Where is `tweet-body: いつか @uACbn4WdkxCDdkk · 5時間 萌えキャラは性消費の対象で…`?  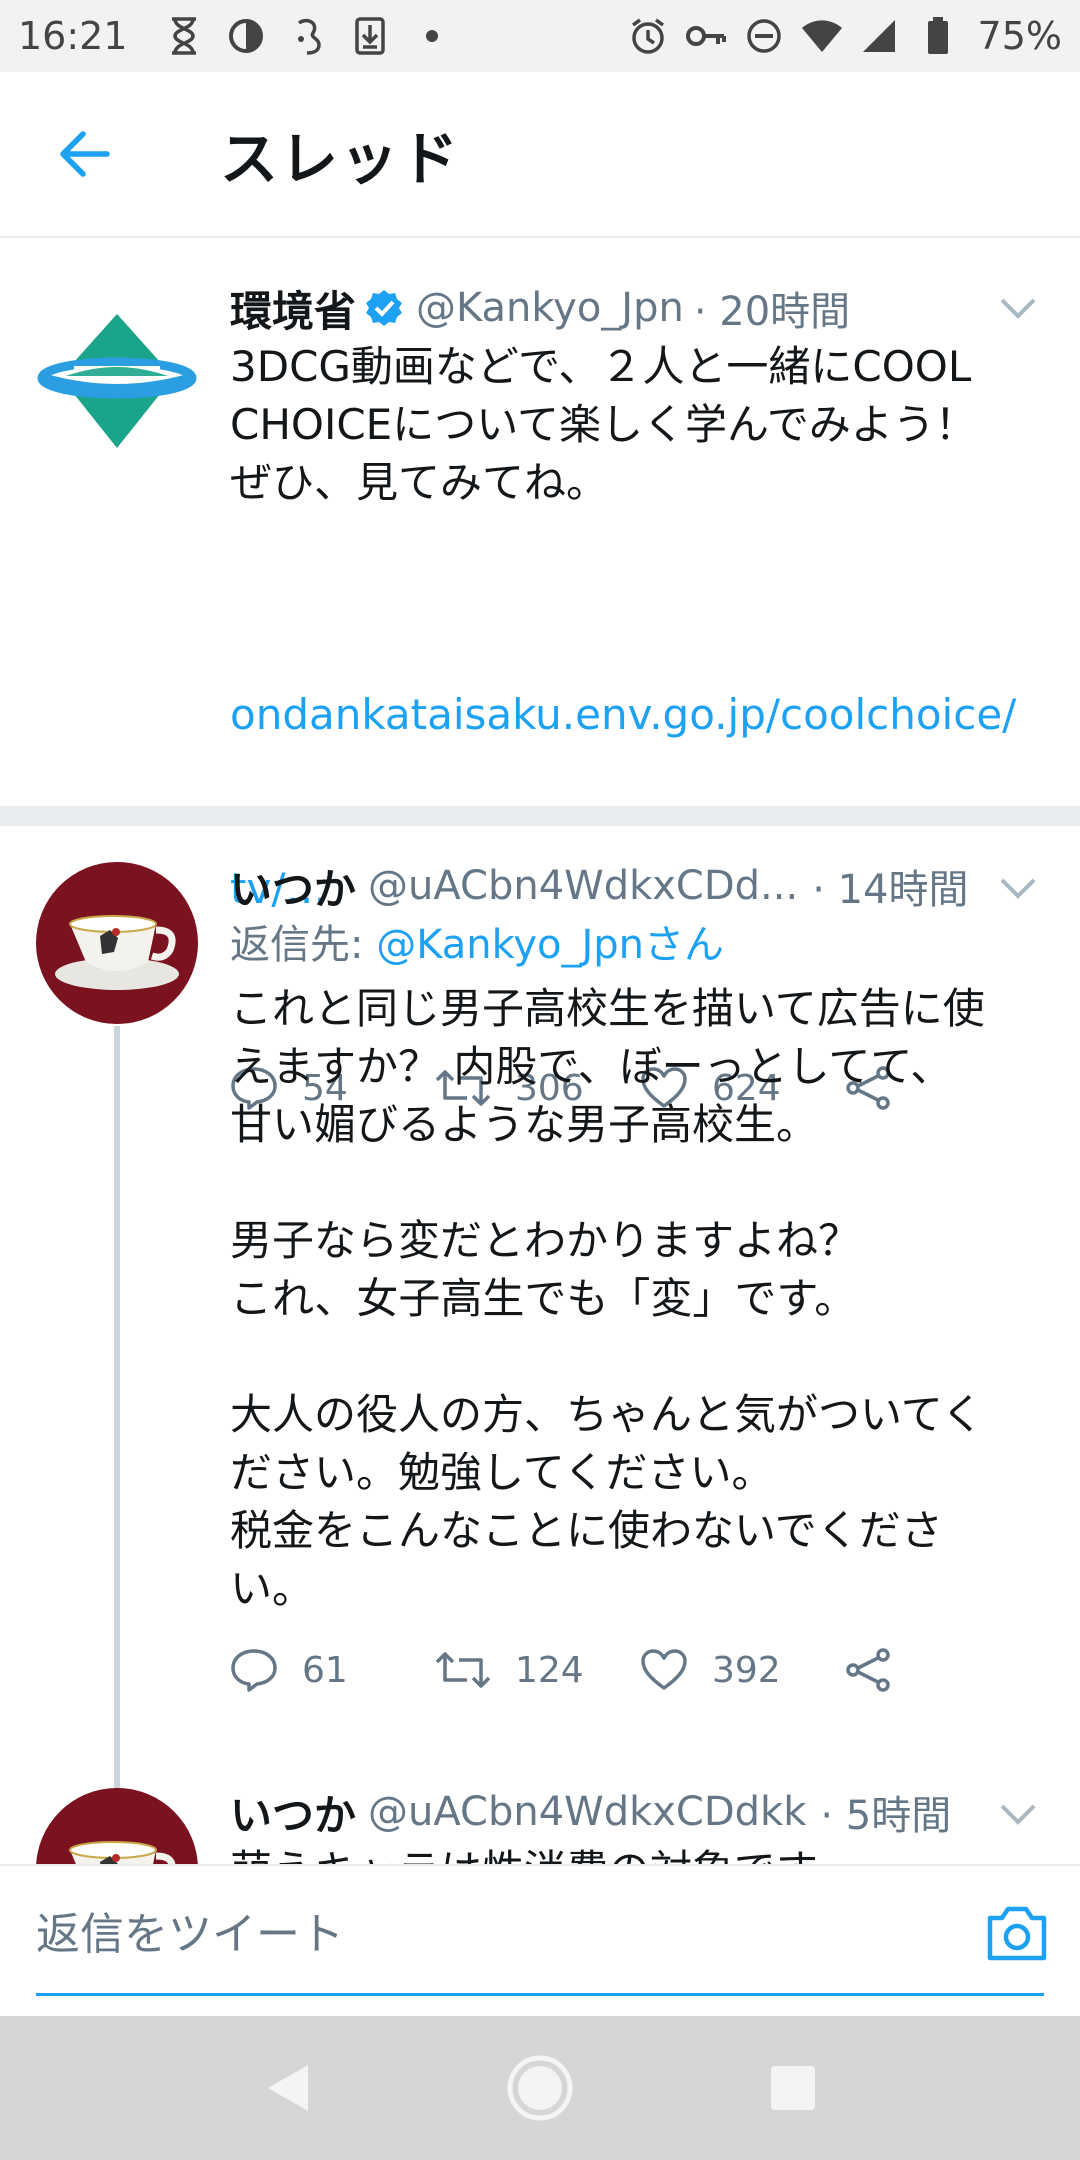 tweet-body: いつか @uACbn4WdkxCDdkk · 5時間 萌えキャラは性消費の対象で… is located at coordinates (640, 1823).